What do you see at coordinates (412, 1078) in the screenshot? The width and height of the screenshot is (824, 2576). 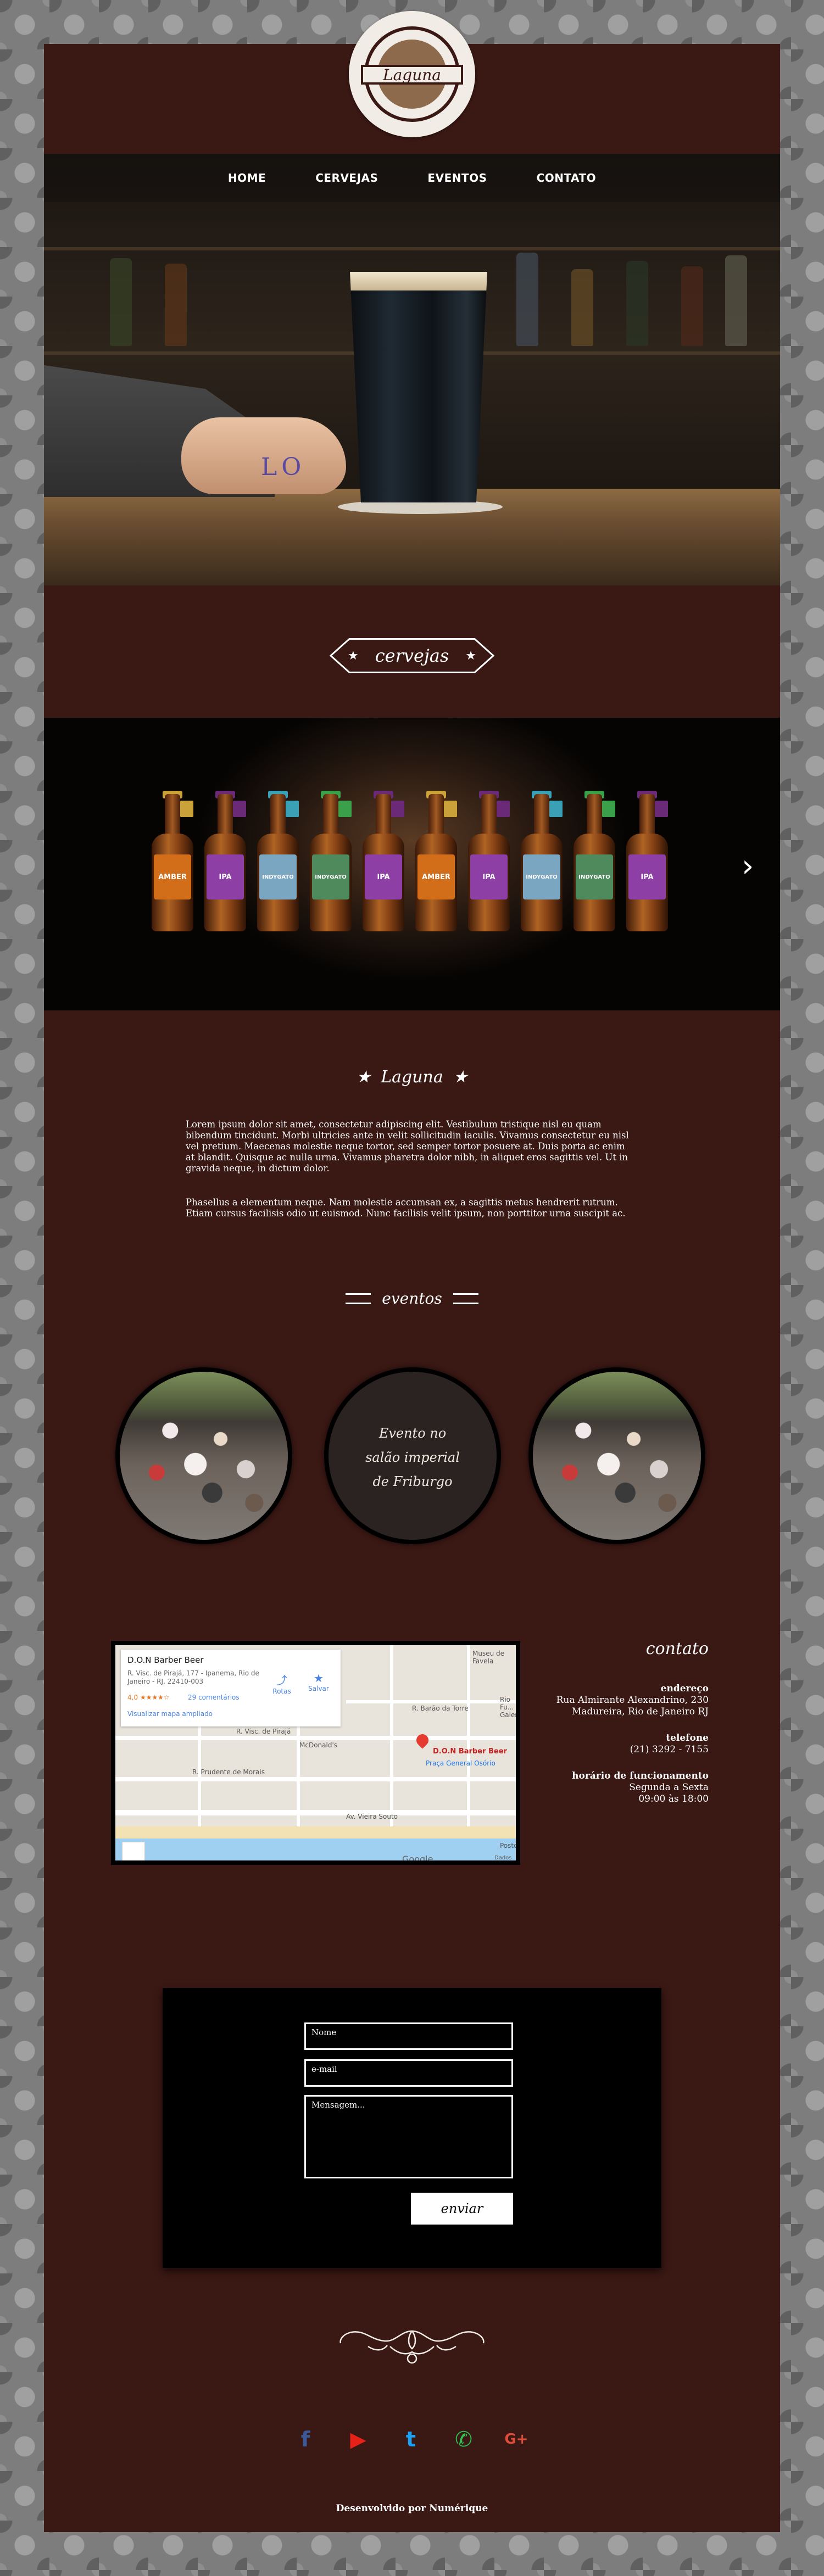 I see `about-title: Laguna` at bounding box center [412, 1078].